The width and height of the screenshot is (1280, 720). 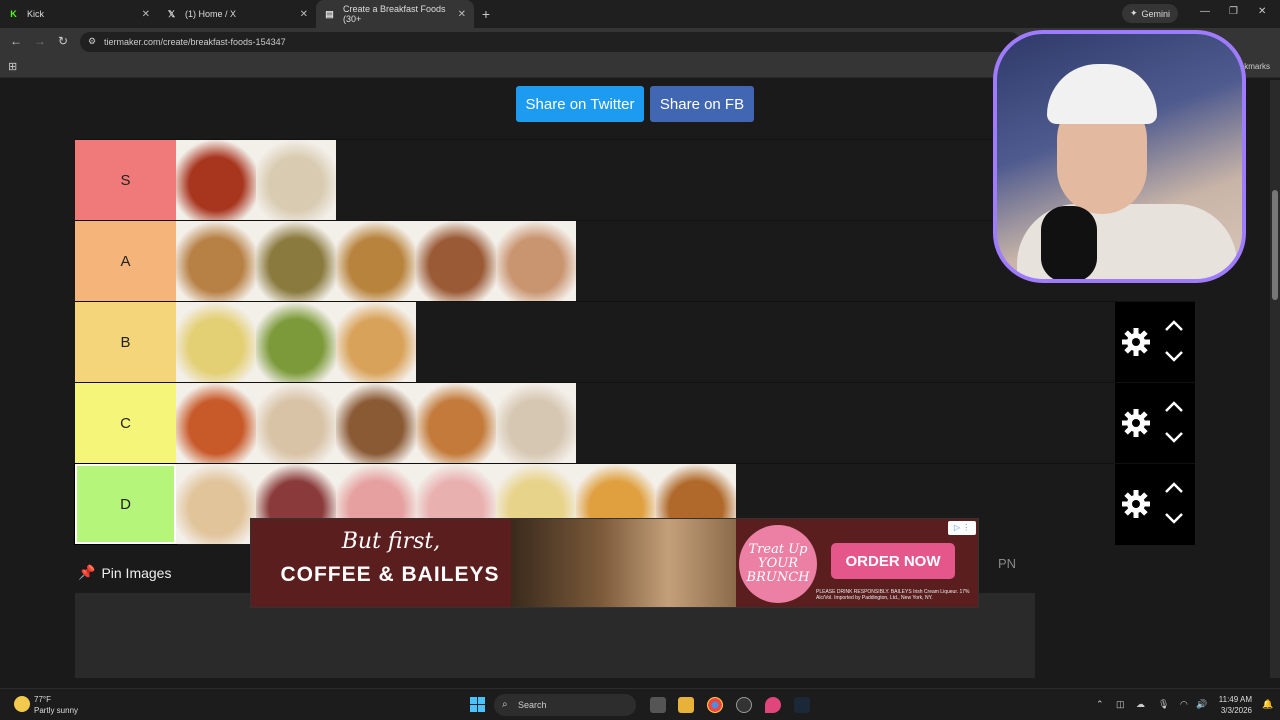 I want to click on chrome-icon, so click(x=715, y=705).